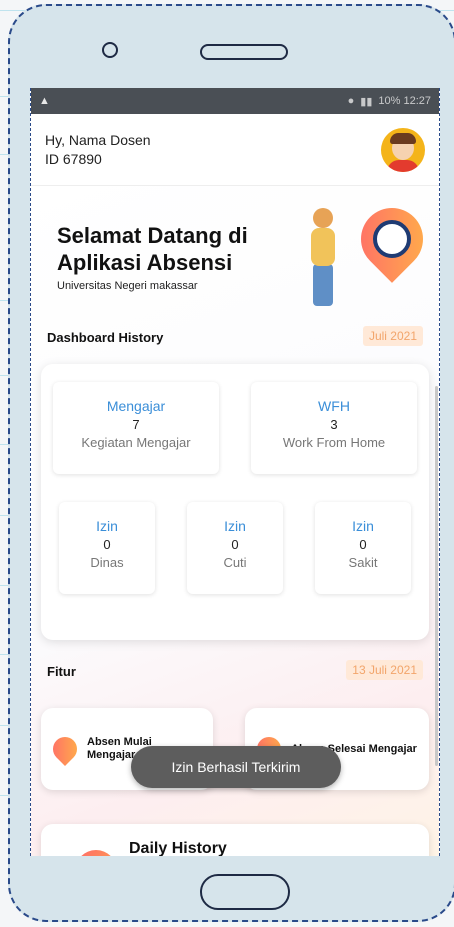 Image resolution: width=454 pixels, height=927 pixels. I want to click on stat-izin-dinas: Izin 0 Dinas, so click(107, 548).